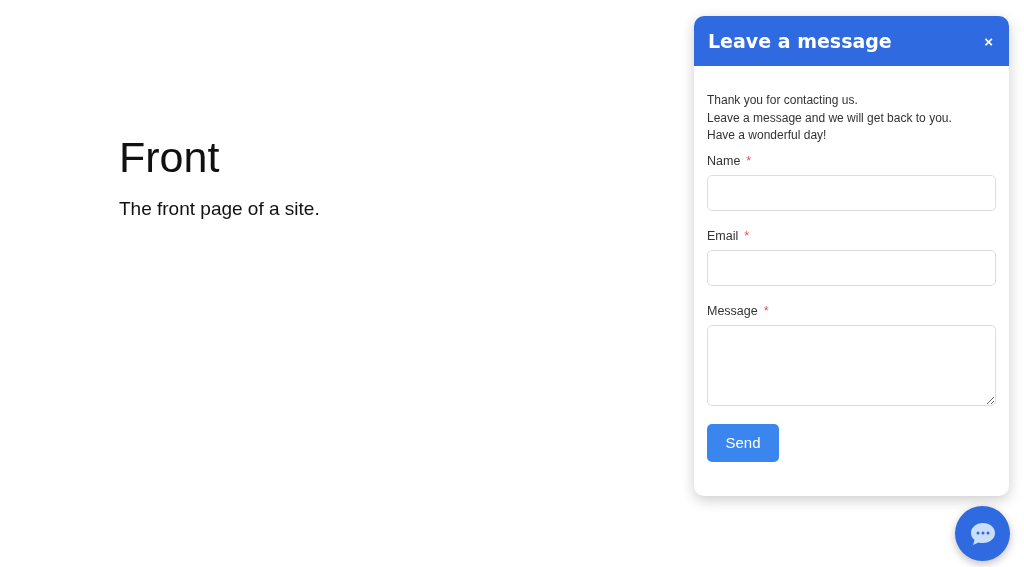  I want to click on intro-text: Leave a message and we will get back to you., so click(829, 118).